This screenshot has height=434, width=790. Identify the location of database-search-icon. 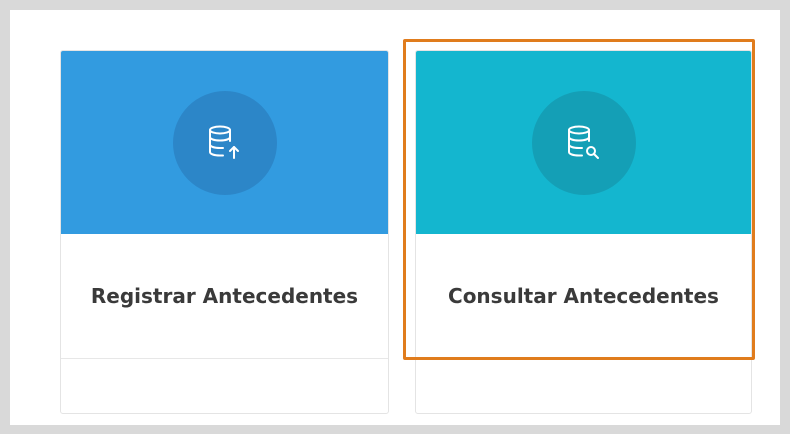
(583, 142).